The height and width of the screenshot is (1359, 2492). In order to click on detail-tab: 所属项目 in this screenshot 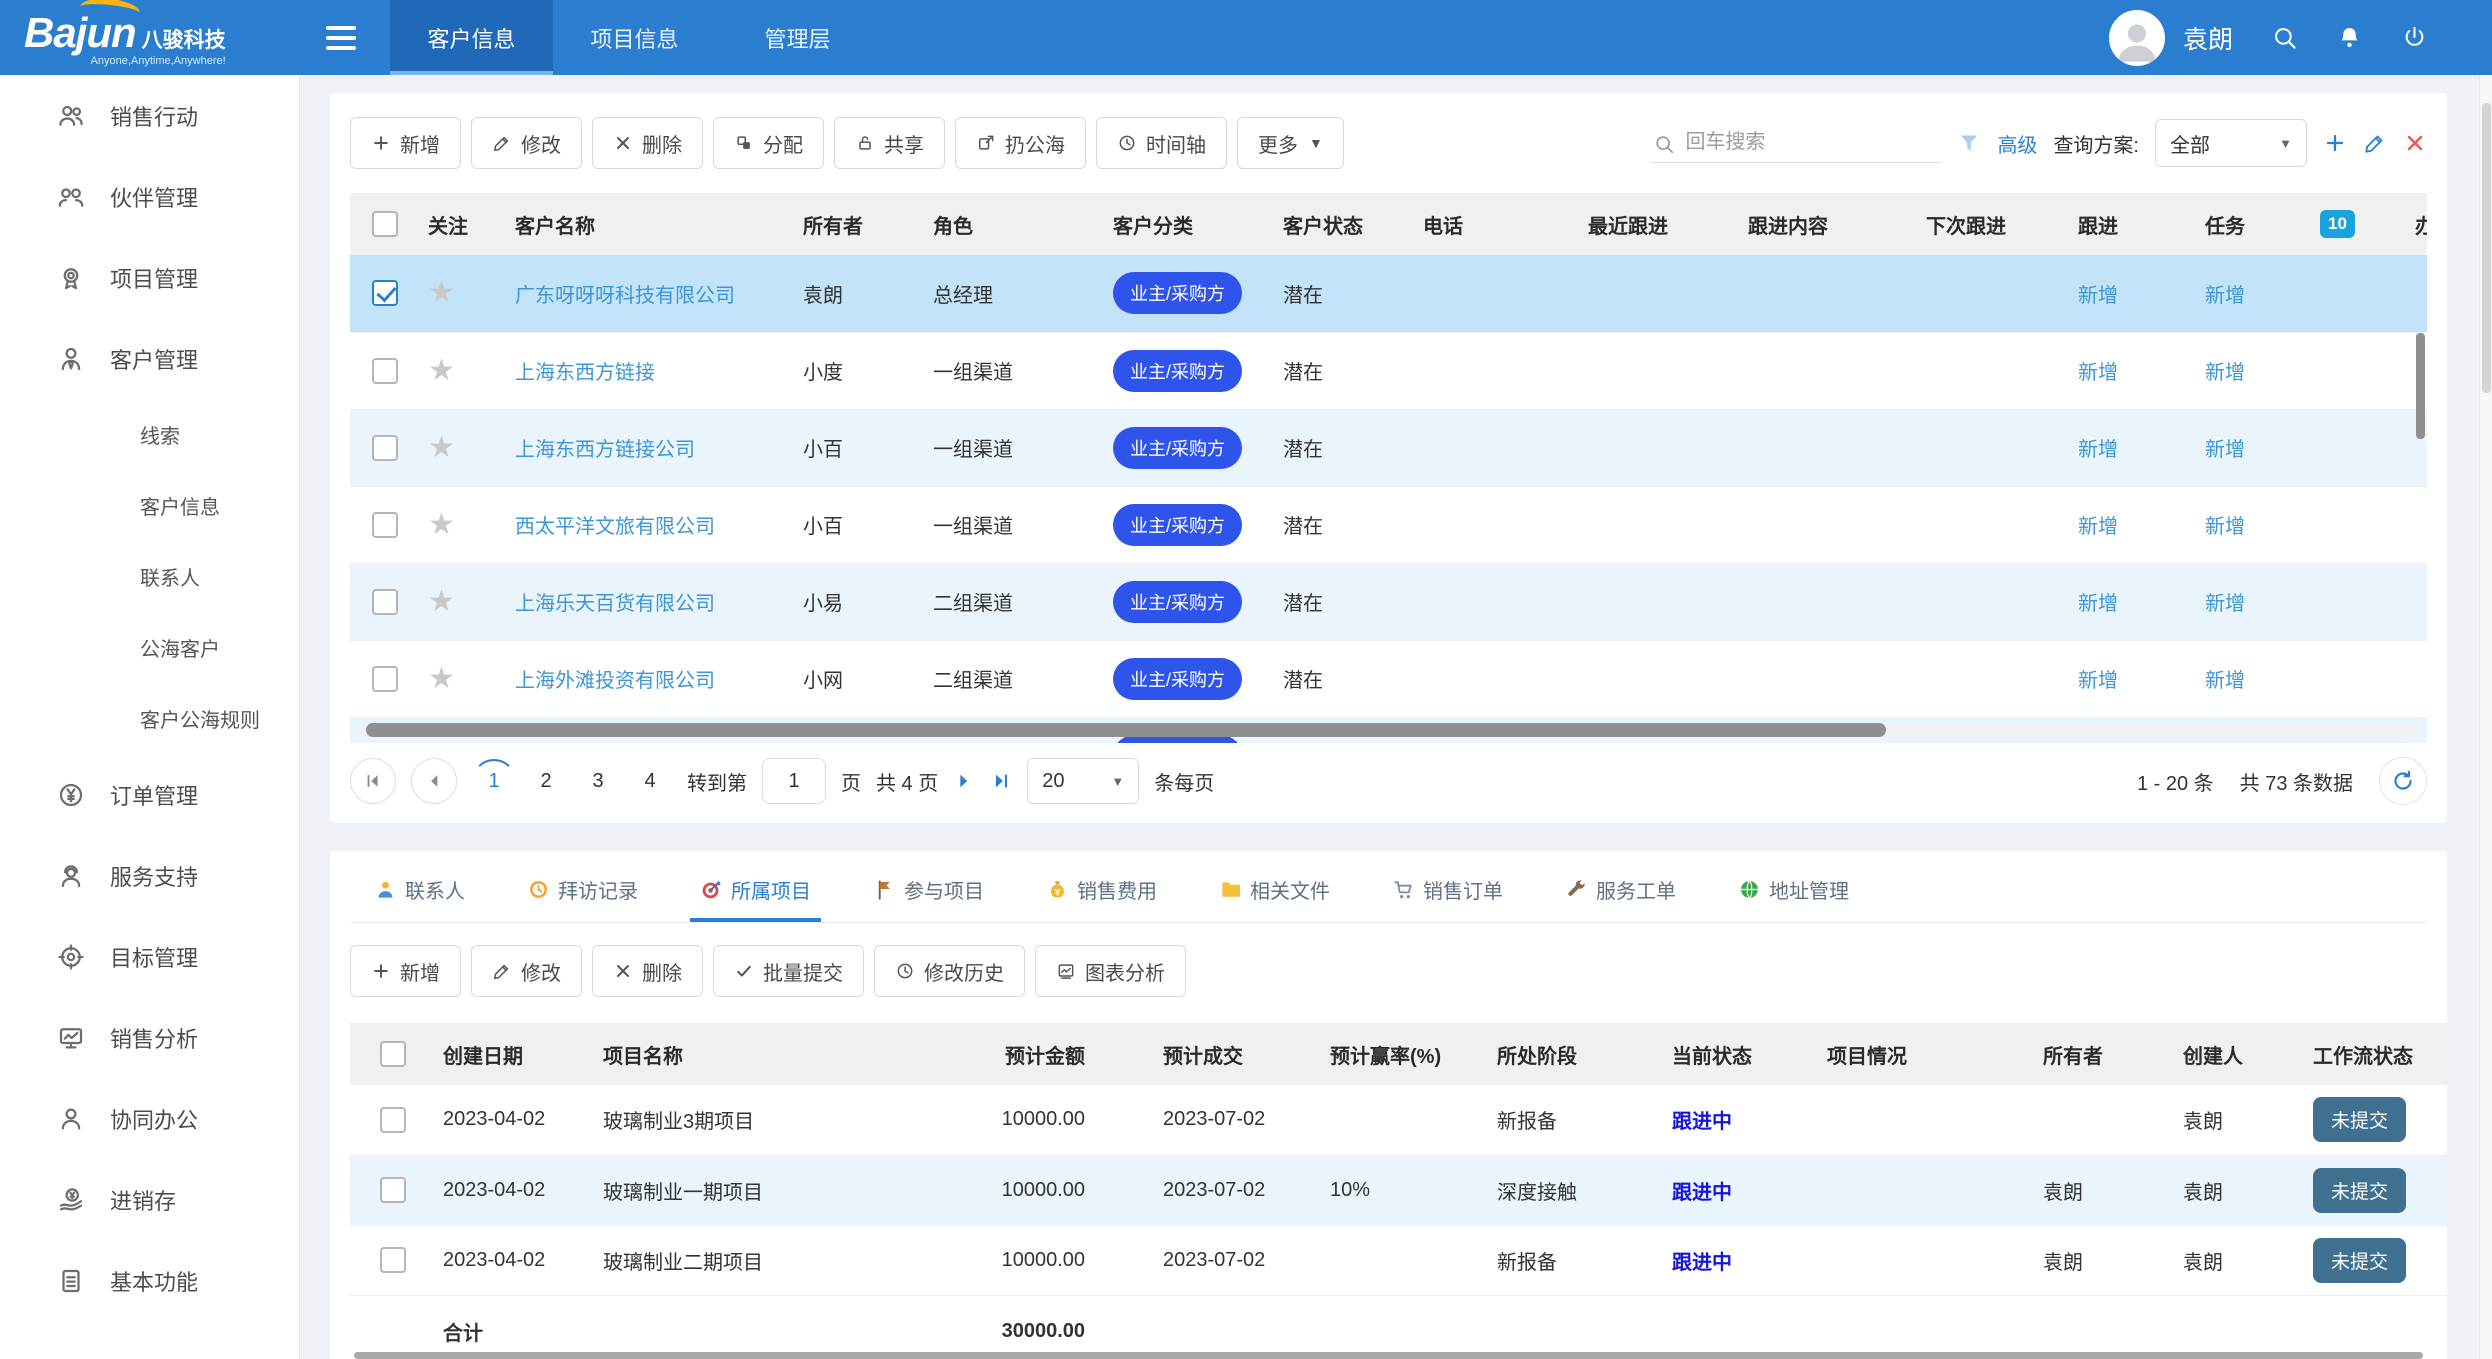, I will do `click(755, 893)`.